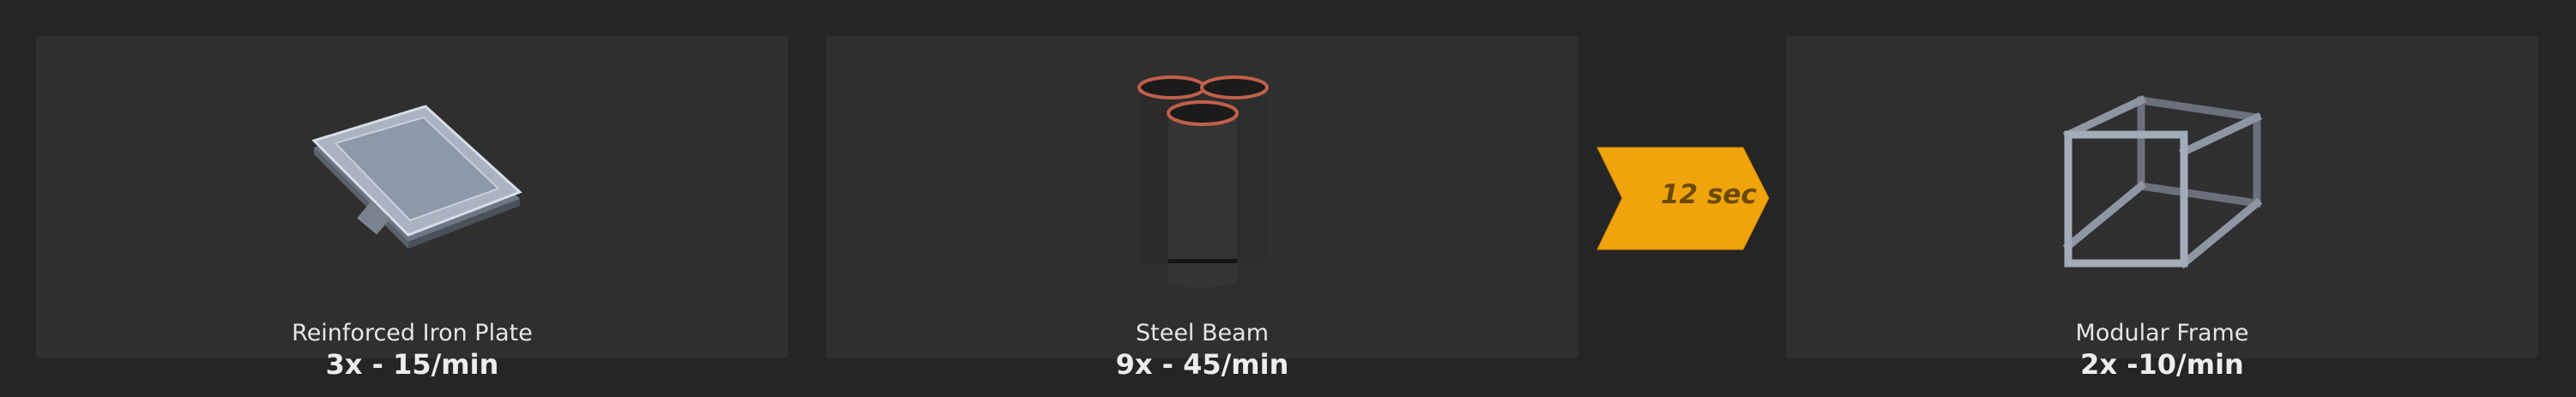  I want to click on process-time-arrow: 12 sec, so click(1683, 199).